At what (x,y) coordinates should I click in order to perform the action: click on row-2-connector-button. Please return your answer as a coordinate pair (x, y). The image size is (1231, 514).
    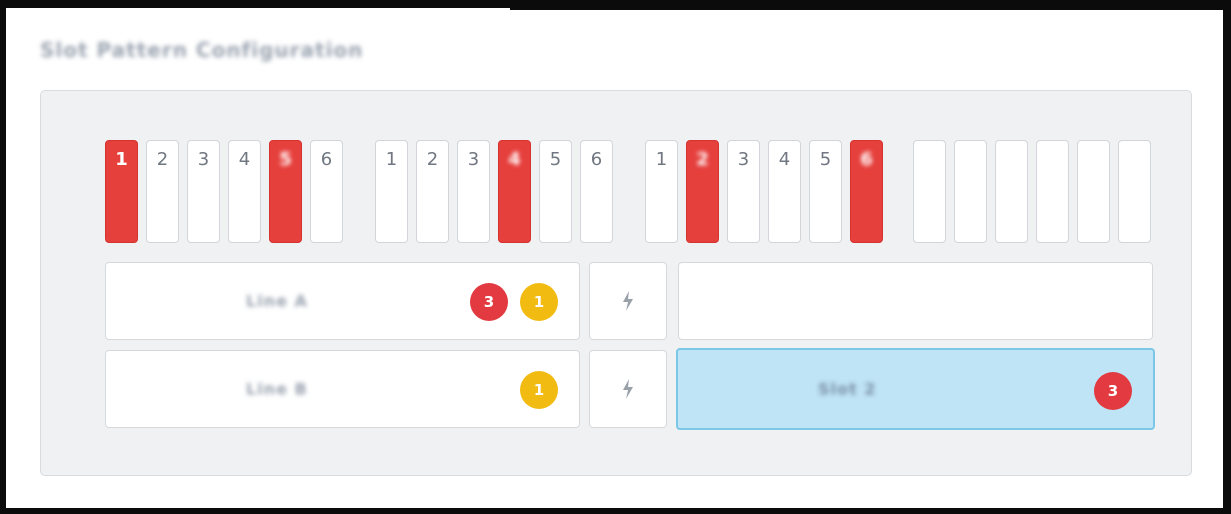
    Looking at the image, I should click on (628, 389).